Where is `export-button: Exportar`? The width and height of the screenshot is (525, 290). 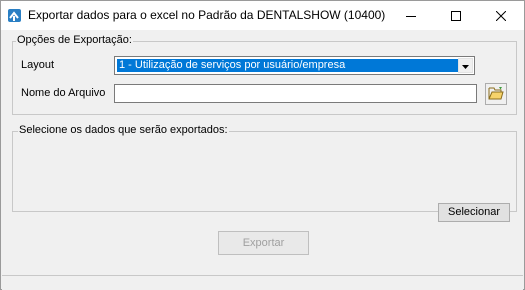 export-button: Exportar is located at coordinates (263, 243).